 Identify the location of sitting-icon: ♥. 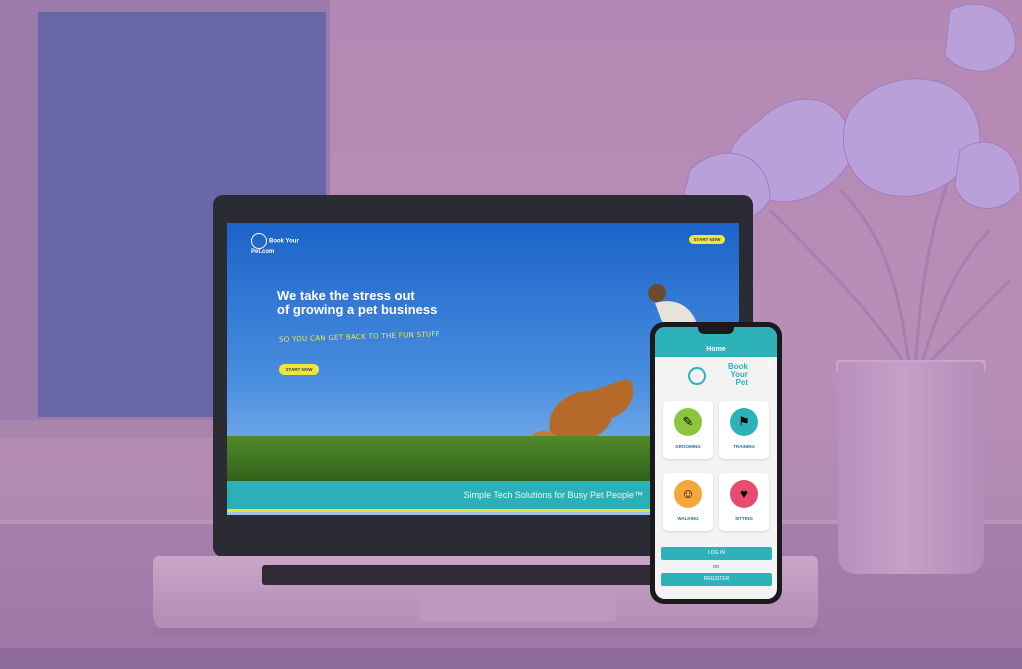
(744, 494).